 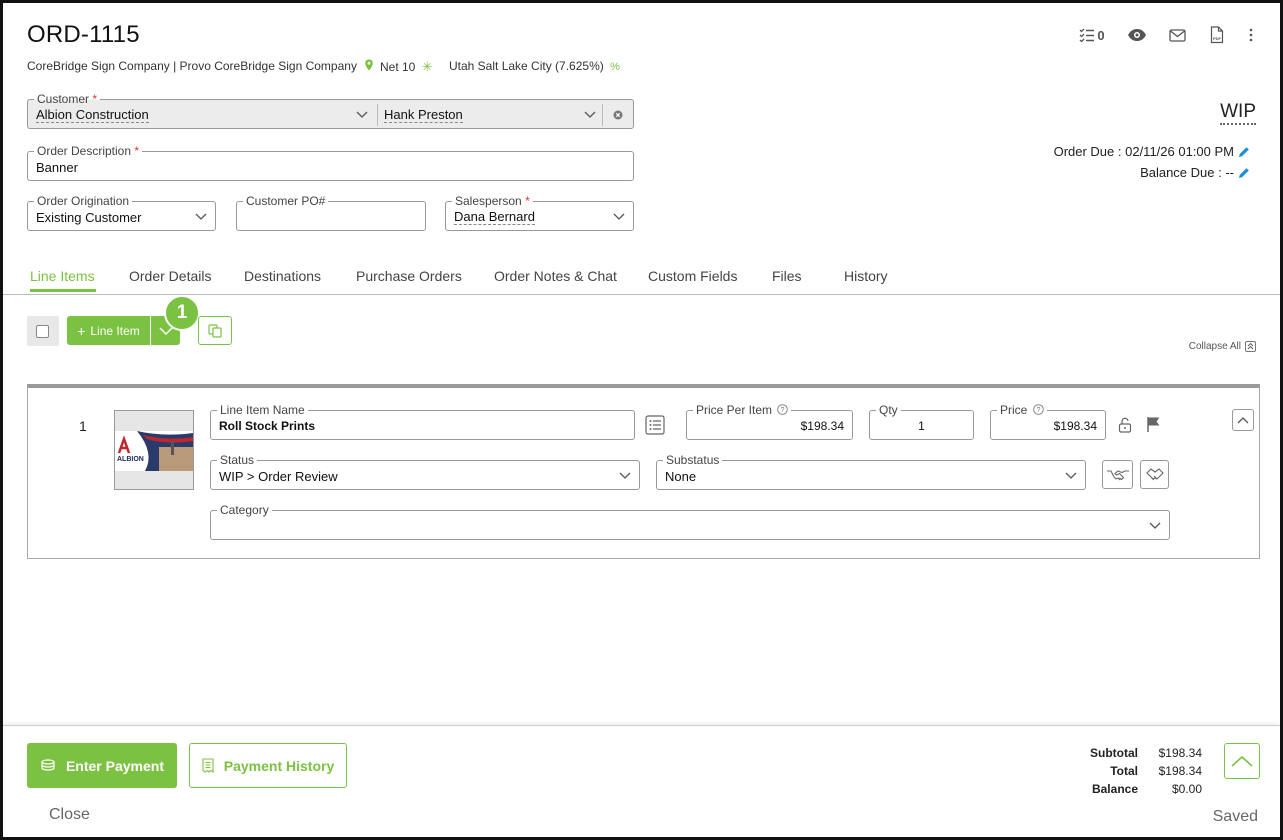 I want to click on more-button, so click(x=1251, y=35).